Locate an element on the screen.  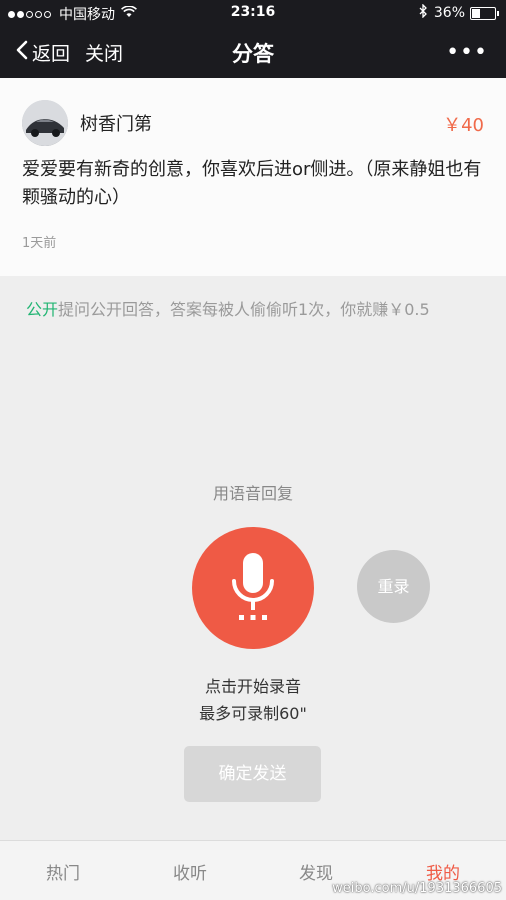
chevron-left-icon is located at coordinates (22, 52).